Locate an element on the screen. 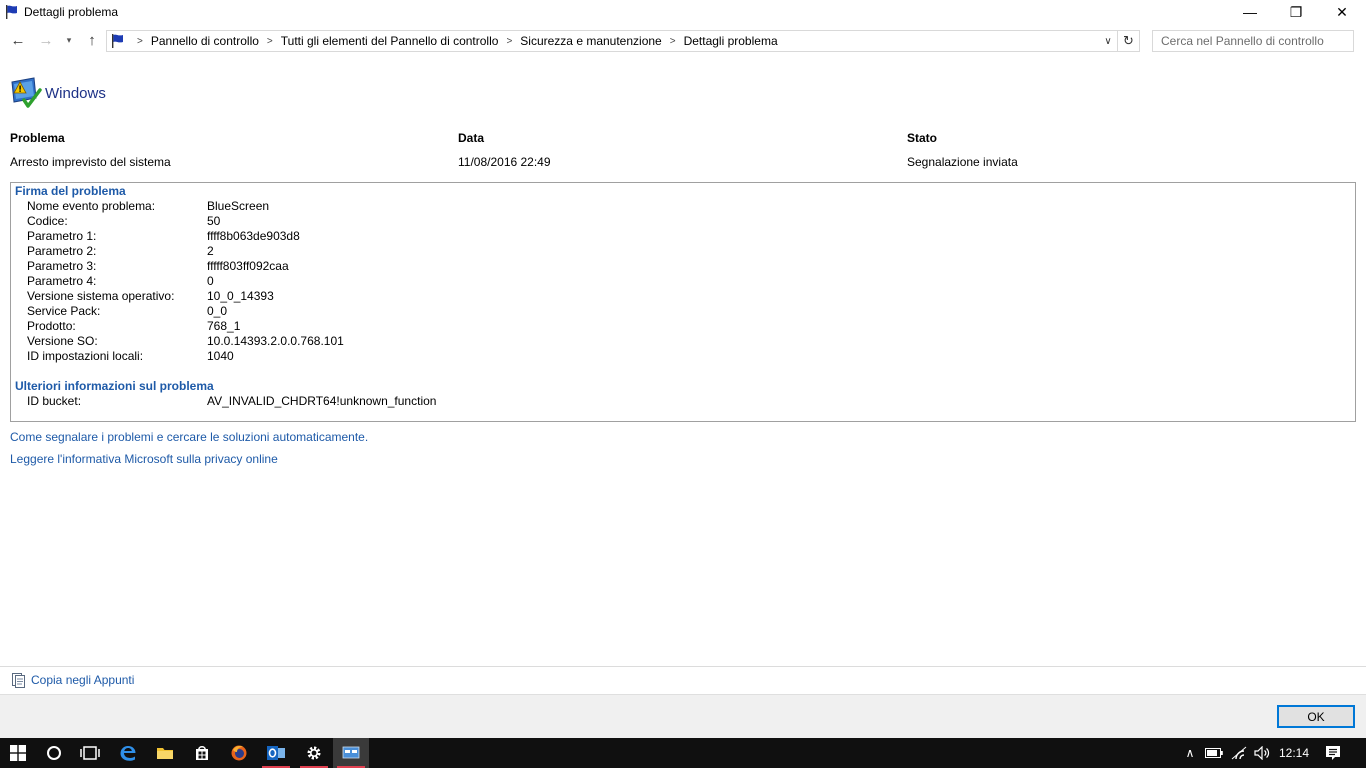 This screenshot has height=768, width=1366. status-column: Stato Segnalazione inviata is located at coordinates (962, 150).